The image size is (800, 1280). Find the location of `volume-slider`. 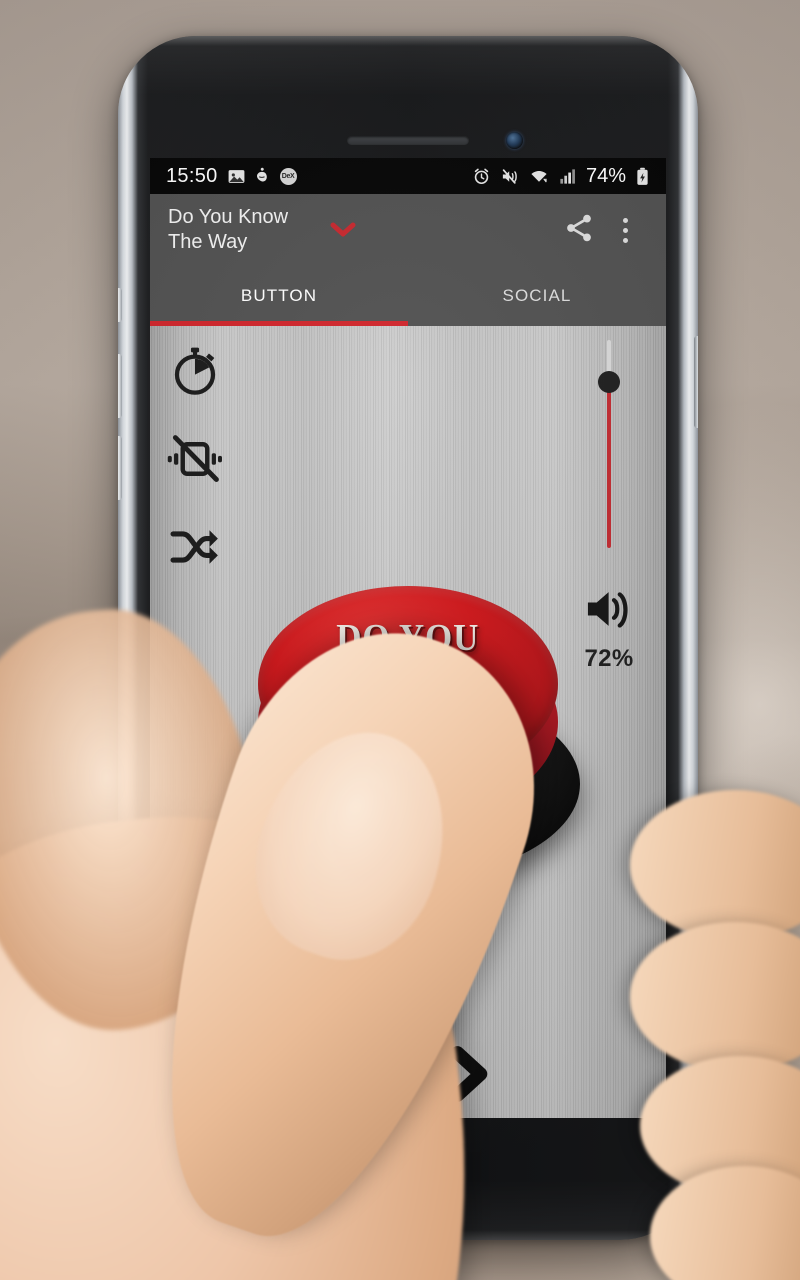

volume-slider is located at coordinates (609, 444).